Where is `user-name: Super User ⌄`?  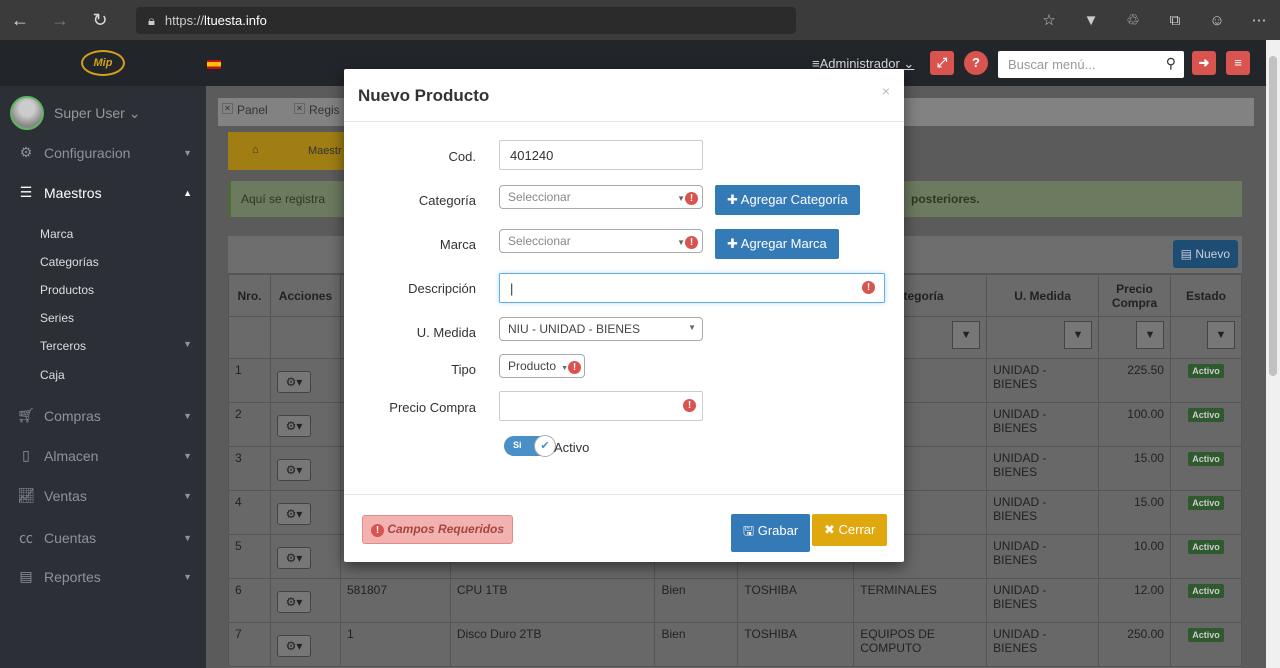 user-name: Super User ⌄ is located at coordinates (97, 112).